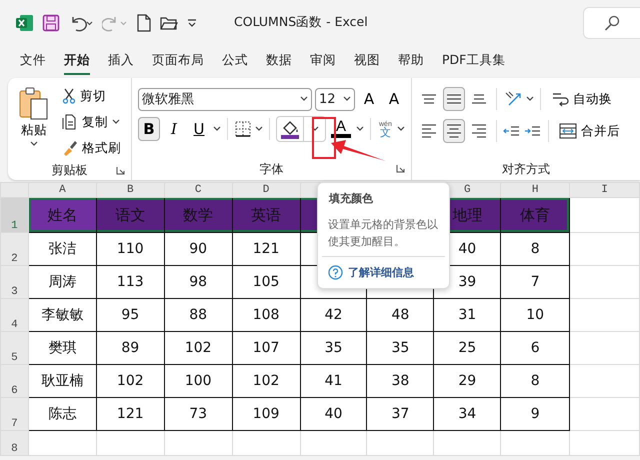  What do you see at coordinates (367, 60) in the screenshot?
I see `ribbon-tab: 视图` at bounding box center [367, 60].